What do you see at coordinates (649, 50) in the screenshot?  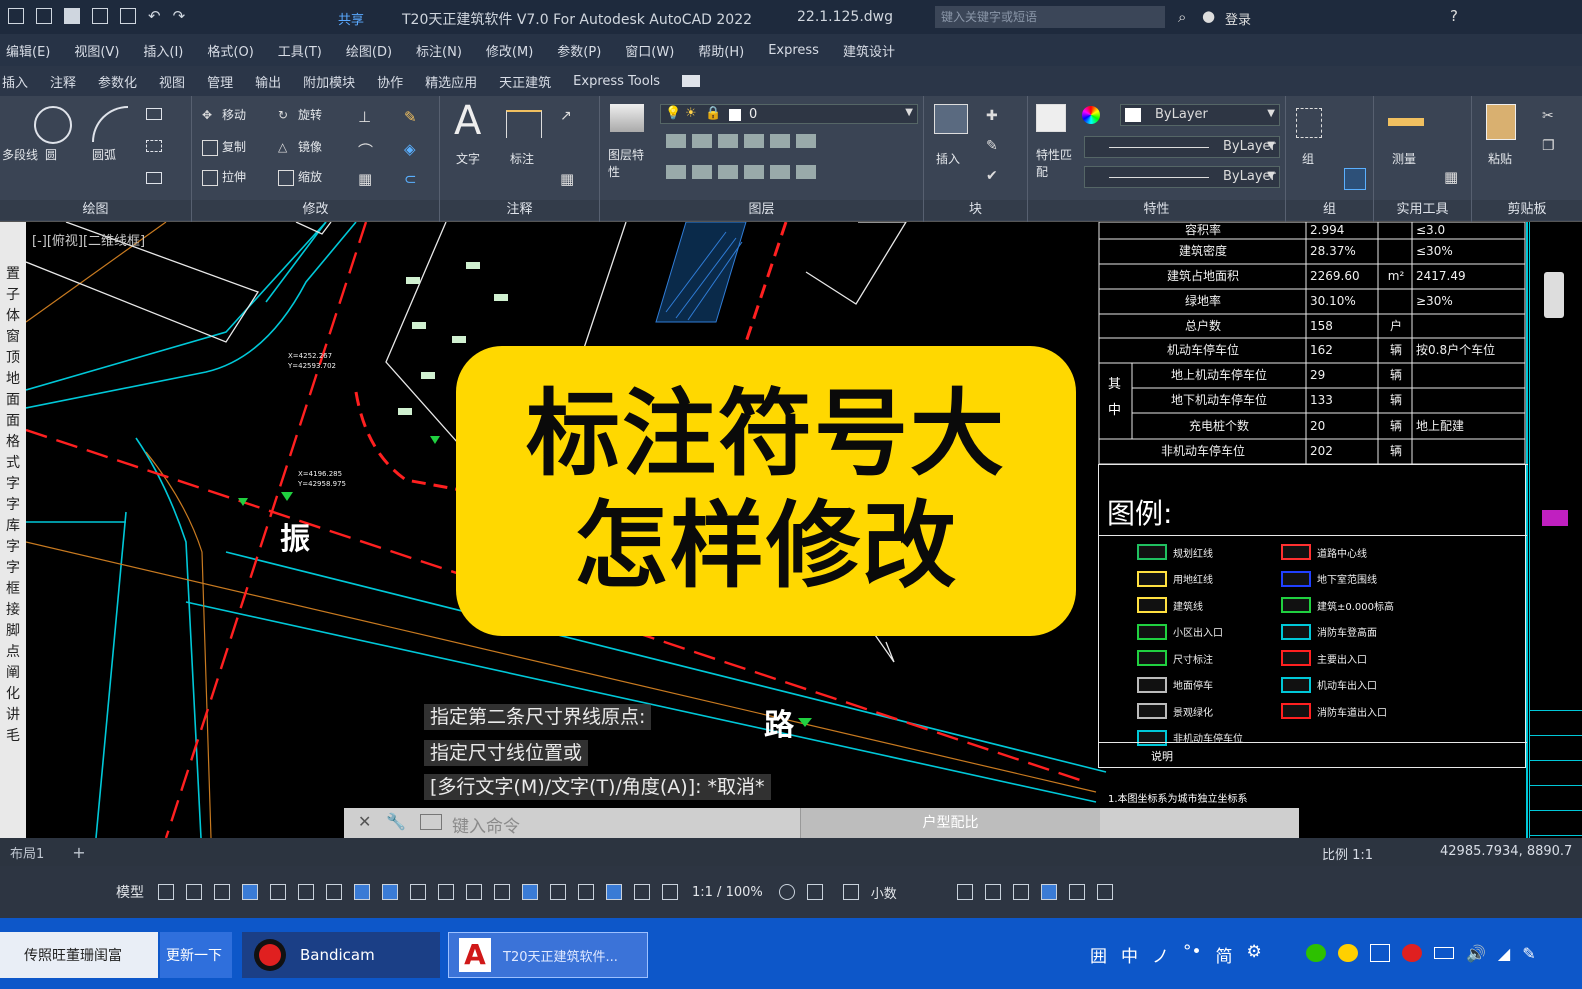 I see `menu-item: 窗口(W)` at bounding box center [649, 50].